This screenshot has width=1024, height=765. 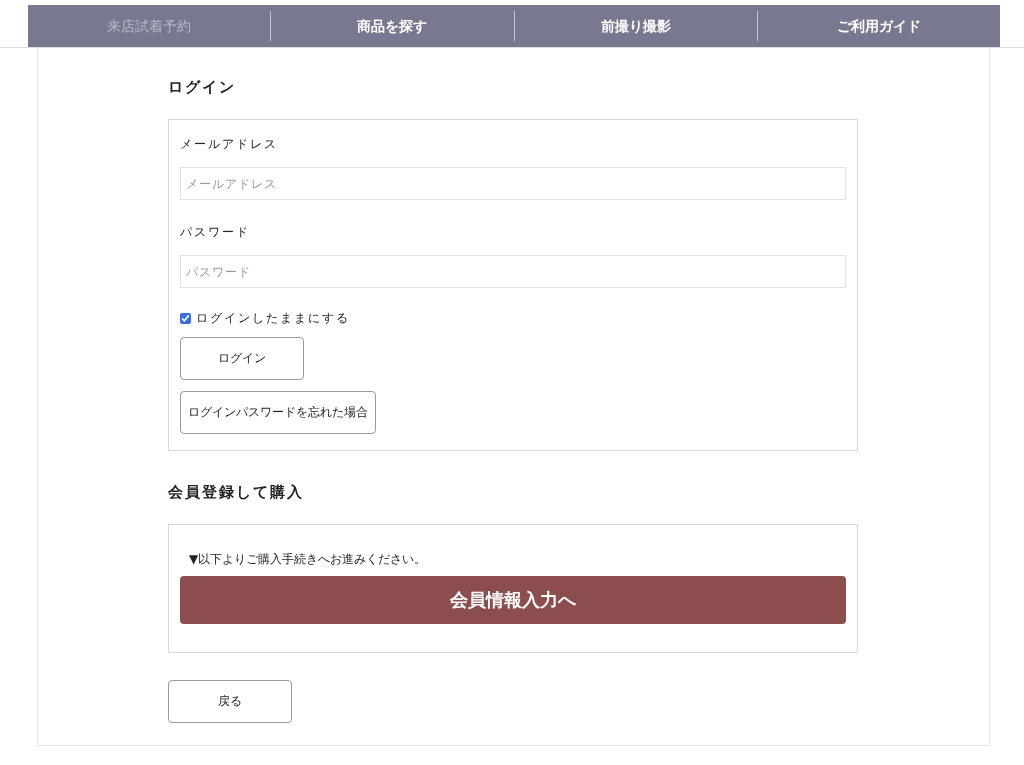 I want to click on instruction-text: ▼以下よりご購入手続きへお進みください。, so click(x=308, y=559).